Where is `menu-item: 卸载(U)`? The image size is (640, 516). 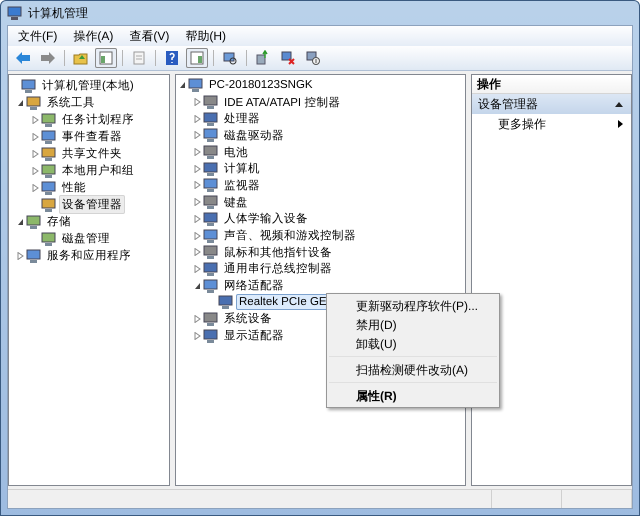
menu-item: 卸载(U) is located at coordinates (413, 345).